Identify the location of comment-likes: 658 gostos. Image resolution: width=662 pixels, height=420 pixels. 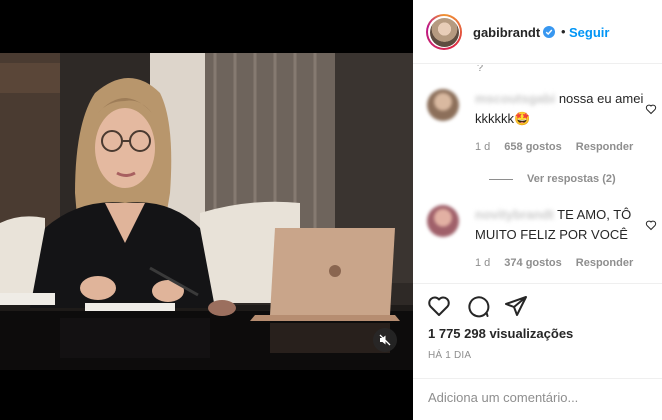
(532, 147).